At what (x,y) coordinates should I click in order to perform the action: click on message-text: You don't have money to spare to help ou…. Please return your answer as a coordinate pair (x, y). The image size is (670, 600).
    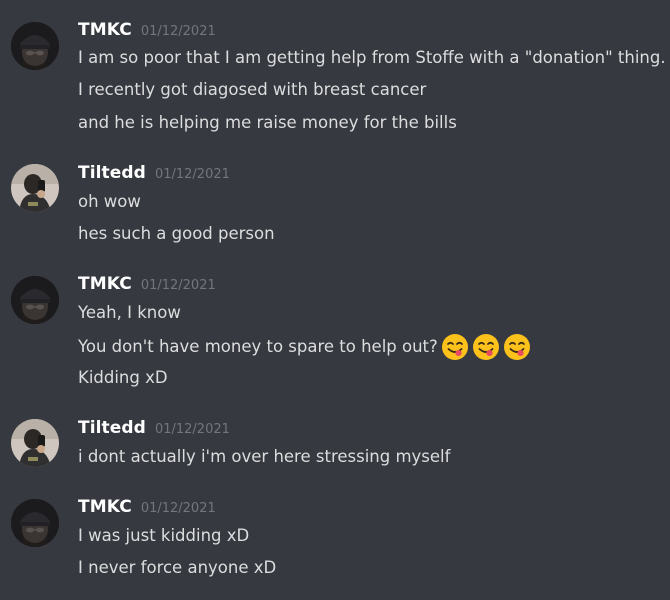
    Looking at the image, I should click on (258, 346).